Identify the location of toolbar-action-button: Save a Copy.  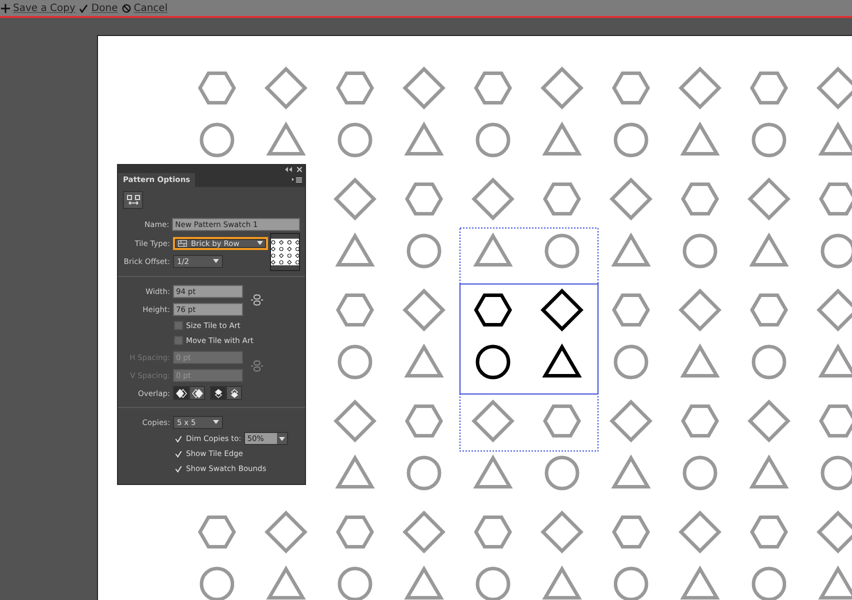
(38, 8).